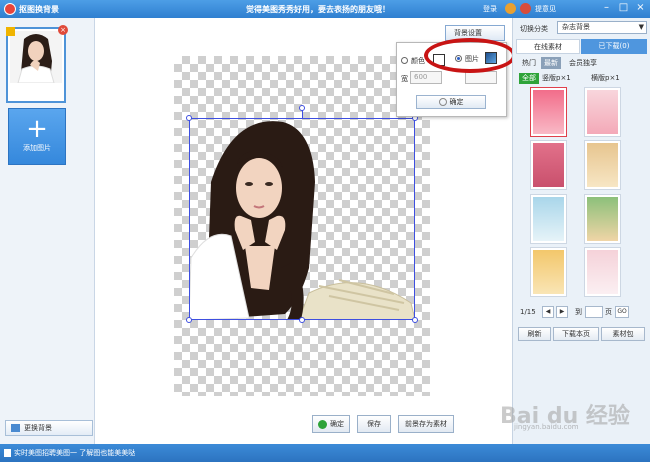 This screenshot has height=462, width=650. I want to click on width-label: 宽, so click(404, 79).